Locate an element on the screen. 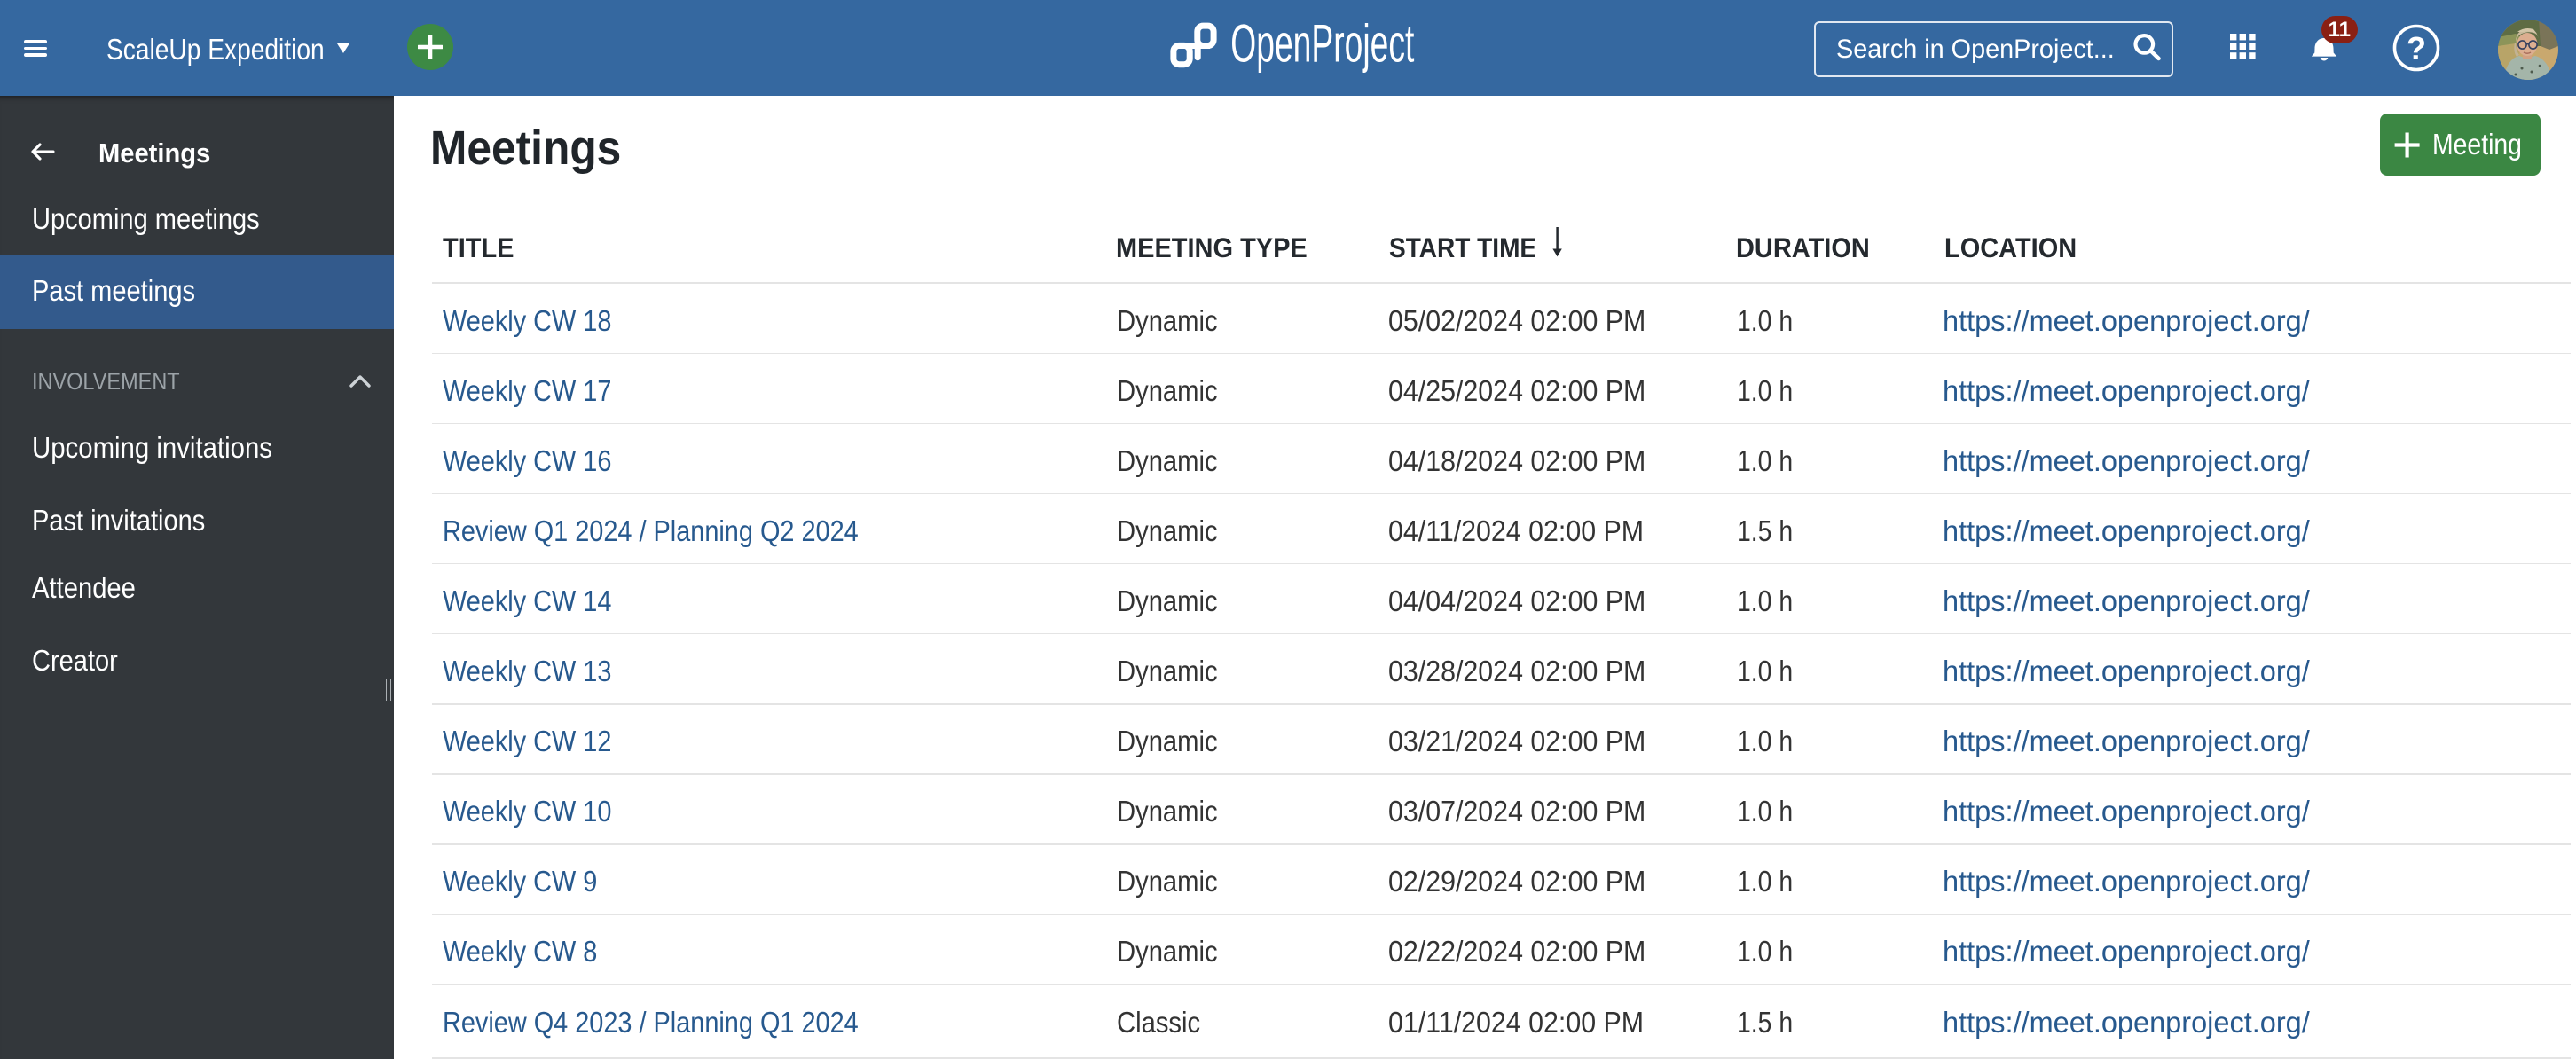  svg-text: OpenProject is located at coordinates (1322, 44).